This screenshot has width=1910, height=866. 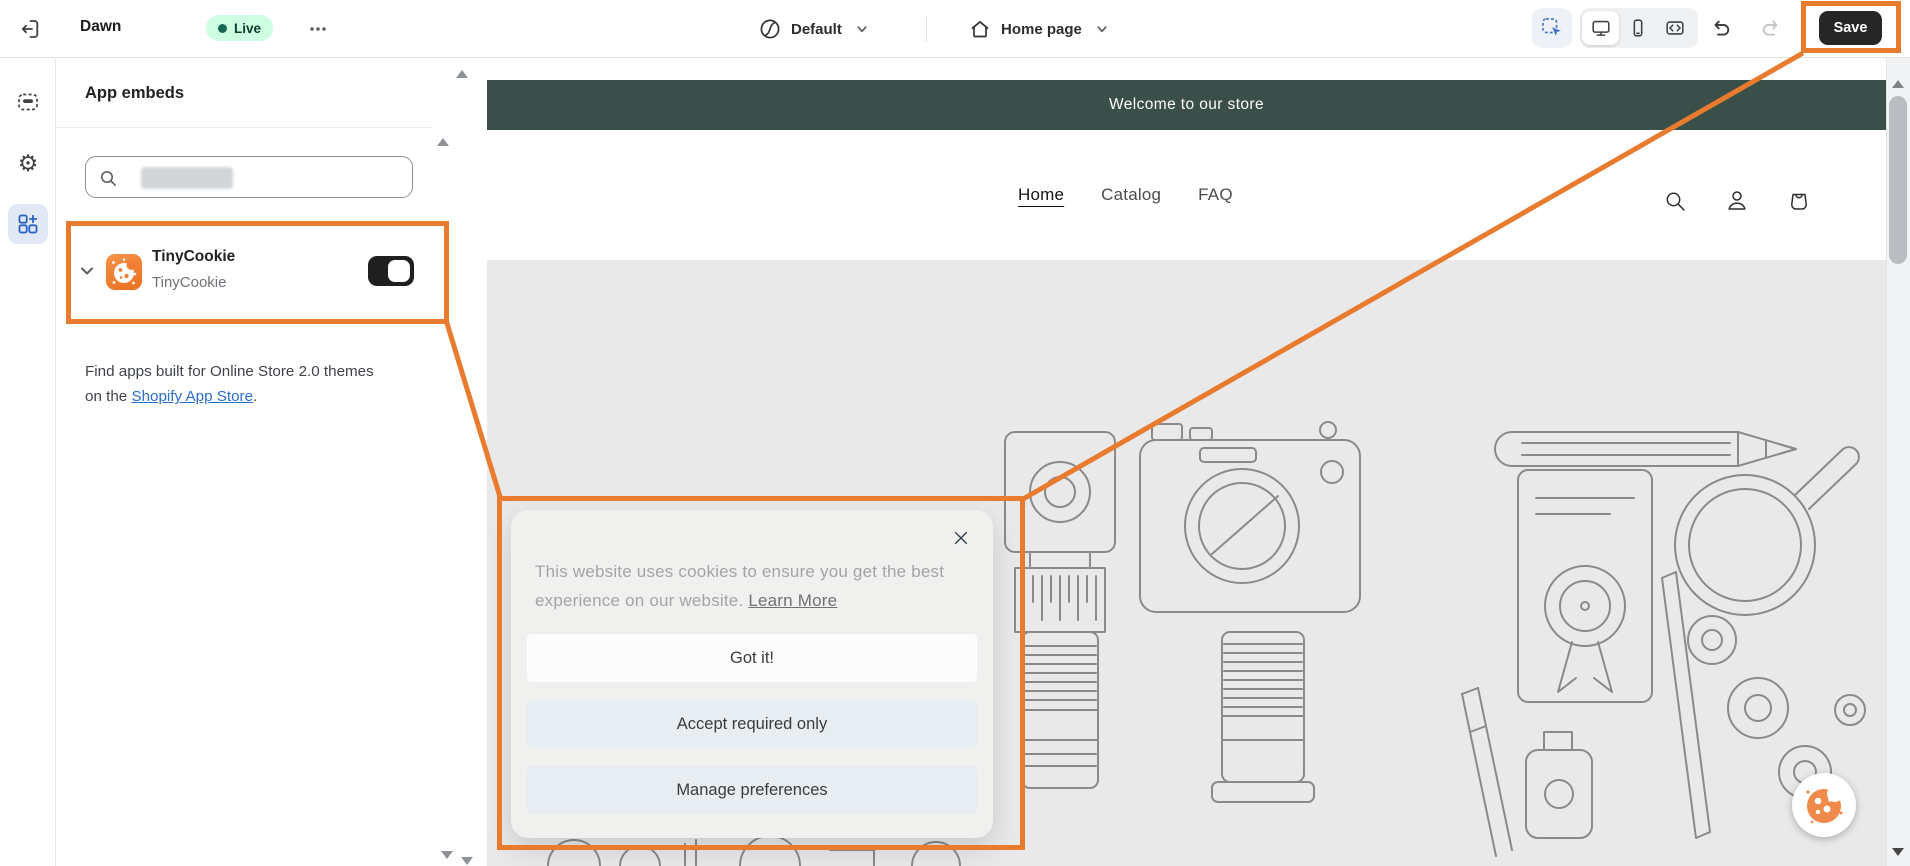 I want to click on editor-rail: ⚙, so click(x=28, y=461).